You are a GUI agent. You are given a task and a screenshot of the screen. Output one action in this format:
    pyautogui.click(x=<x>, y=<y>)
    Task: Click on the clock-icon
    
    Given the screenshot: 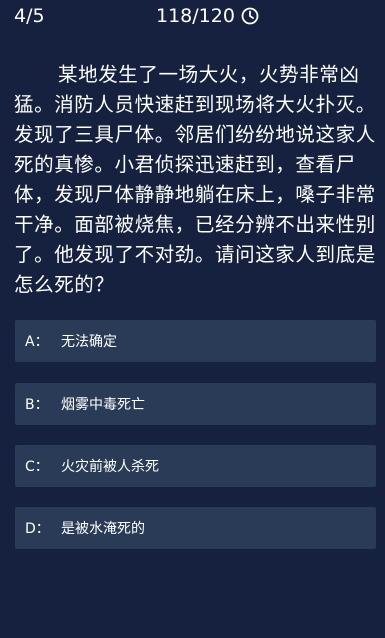 What is the action you would take?
    pyautogui.click(x=250, y=16)
    